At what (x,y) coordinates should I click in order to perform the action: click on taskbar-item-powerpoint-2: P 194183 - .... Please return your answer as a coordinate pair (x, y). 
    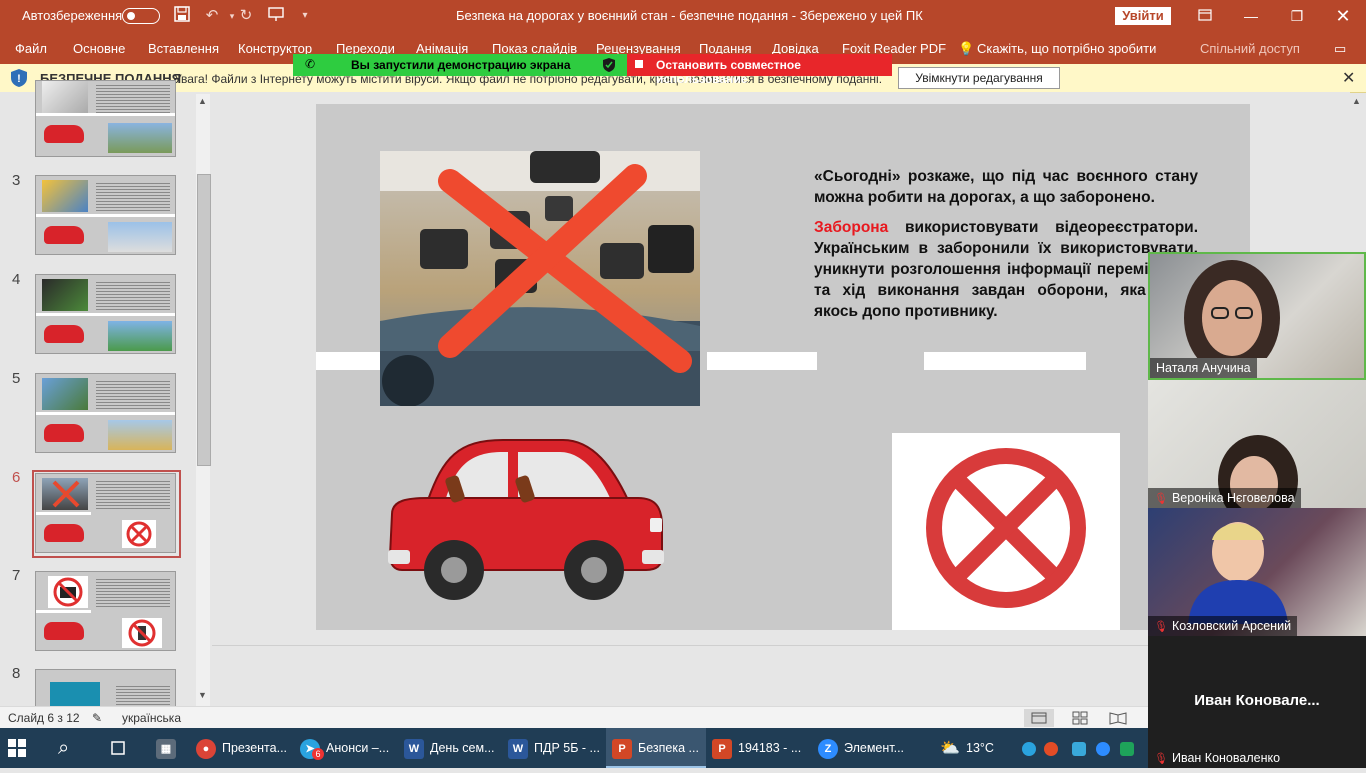
    Looking at the image, I should click on (762, 748).